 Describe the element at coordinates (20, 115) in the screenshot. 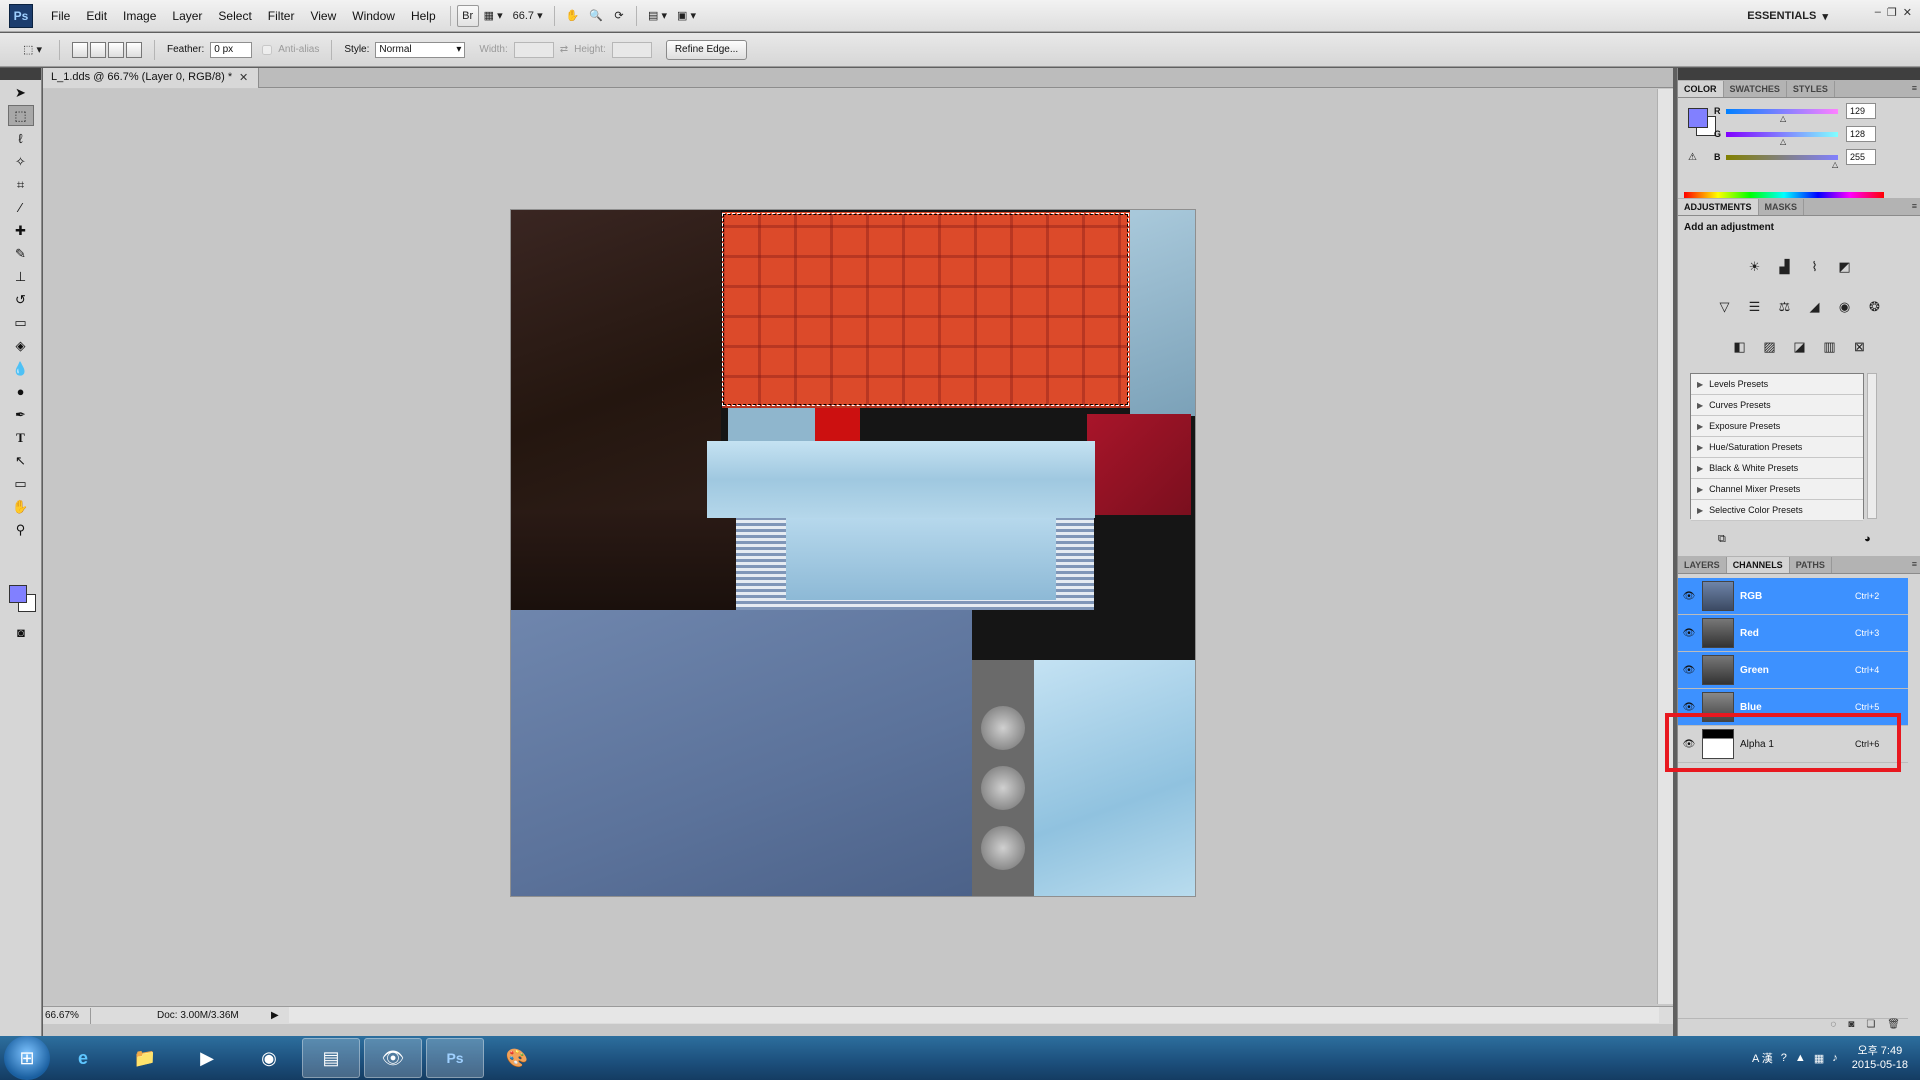

I see `rect-marquee-tool-icon: ⬚` at that location.